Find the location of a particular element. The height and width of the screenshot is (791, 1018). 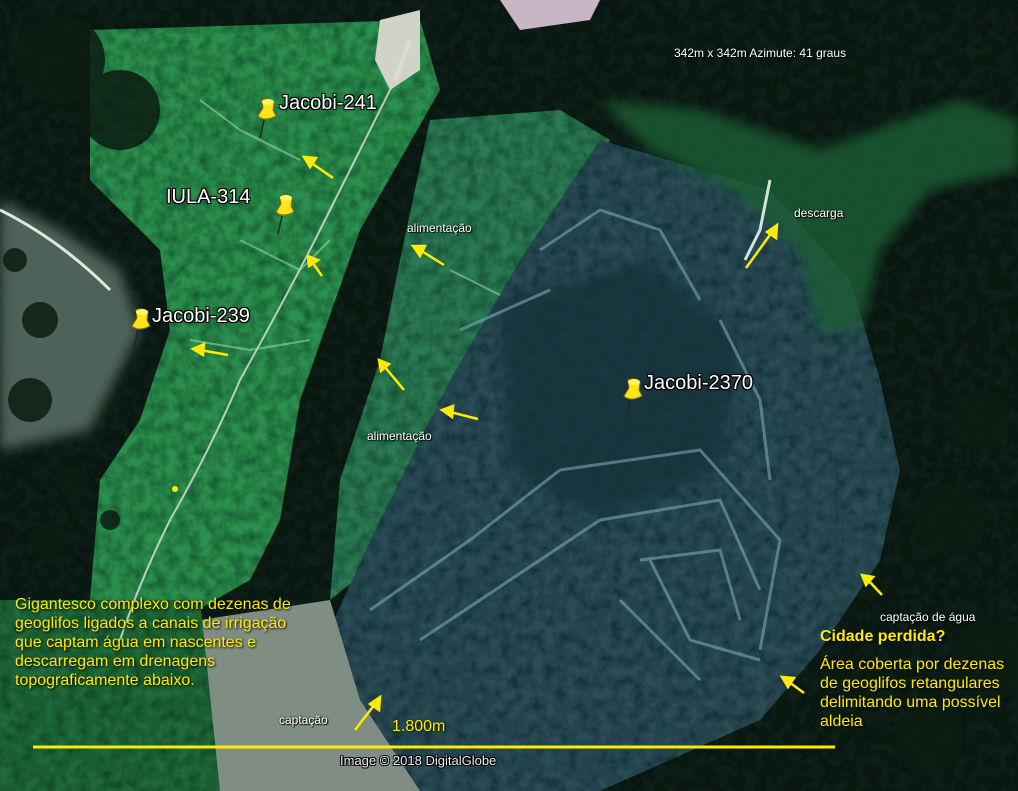

placemark-label: Jacobi-241 is located at coordinates (328, 103).